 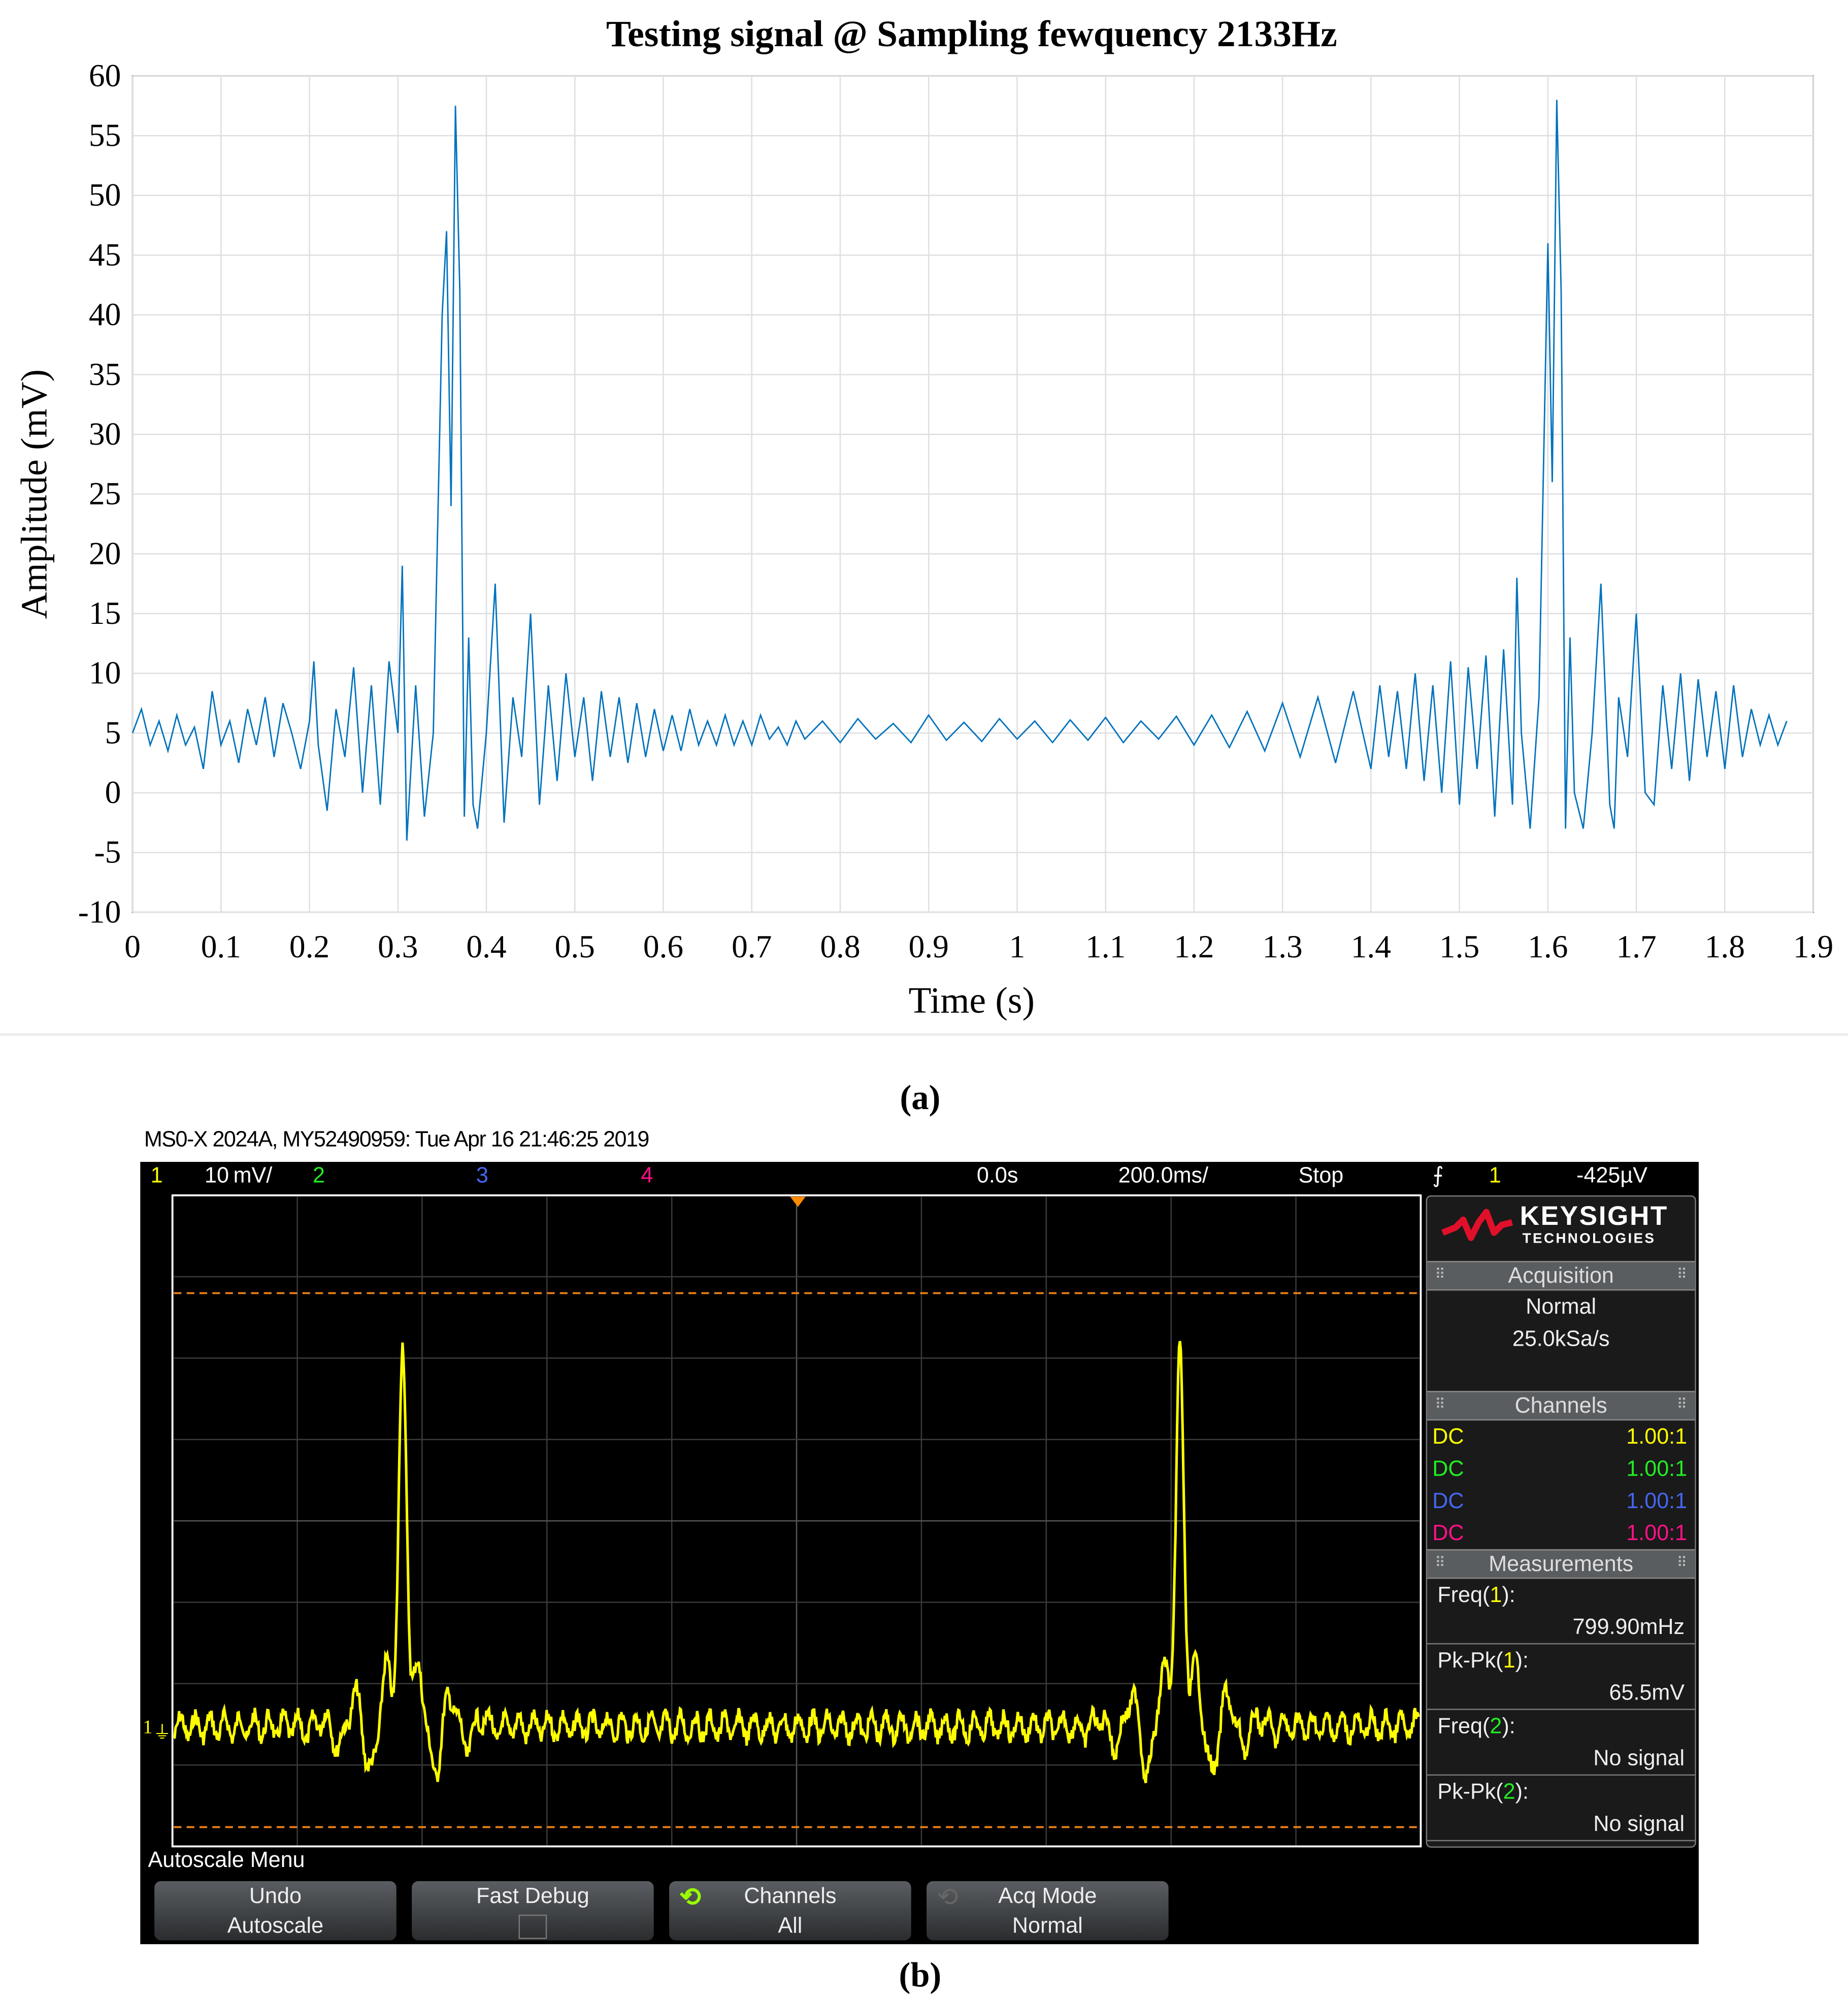 What do you see at coordinates (162, 1733) in the screenshot?
I see `ground-icon: ⏚` at bounding box center [162, 1733].